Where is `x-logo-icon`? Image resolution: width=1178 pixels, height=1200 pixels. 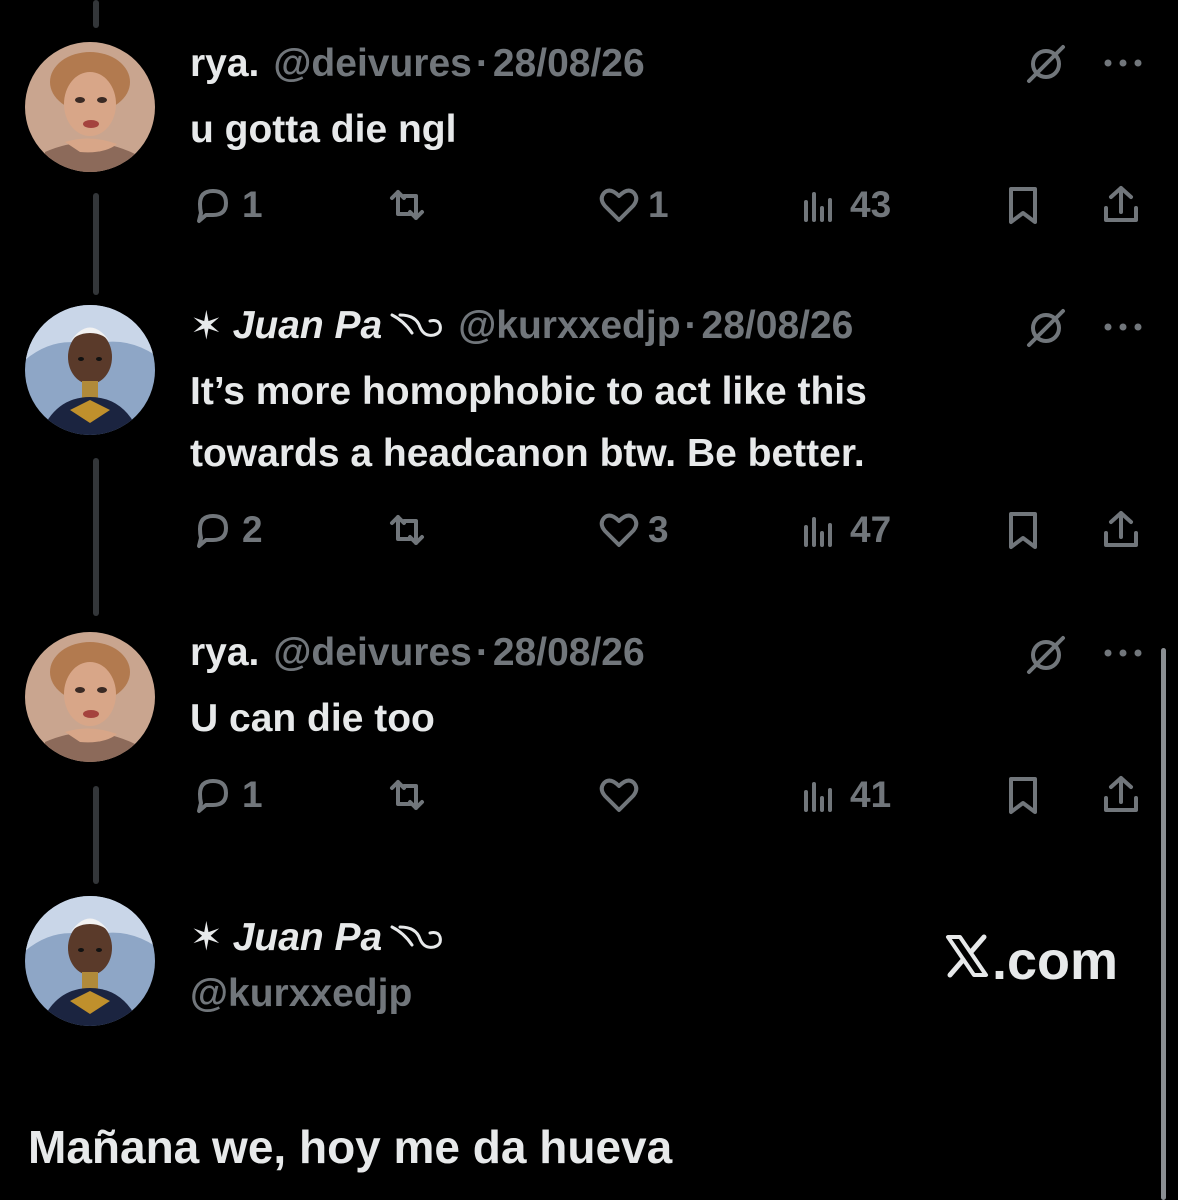
x-logo-icon is located at coordinates (967, 956).